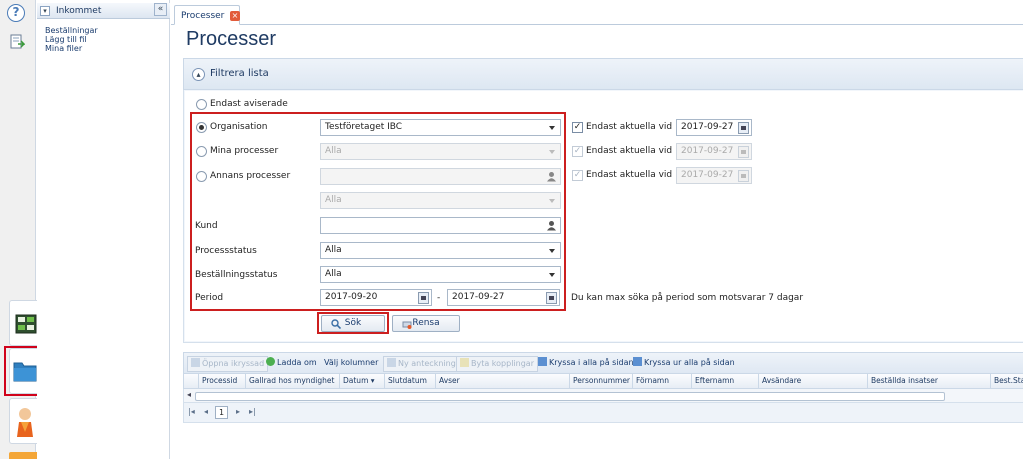  I want to click on sort-desc-icon: ▾, so click(372, 380).